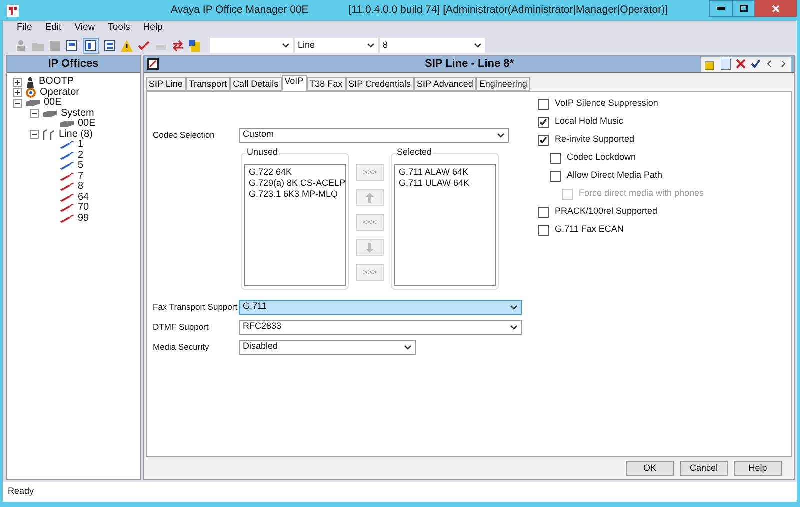 This screenshot has width=800, height=507. What do you see at coordinates (53, 28) in the screenshot?
I see `menu-item: Edit` at bounding box center [53, 28].